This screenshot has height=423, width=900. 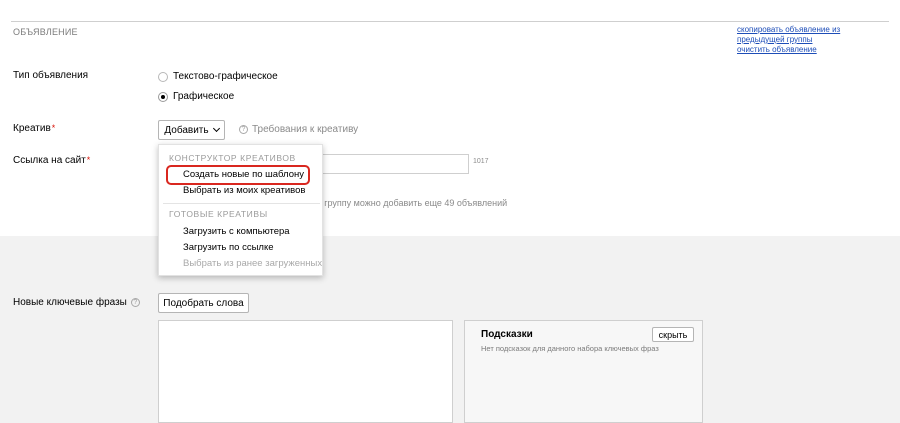 I want to click on dropdown-section-header: ГОТОВЫЕ КРЕАТИВЫ, so click(x=218, y=214).